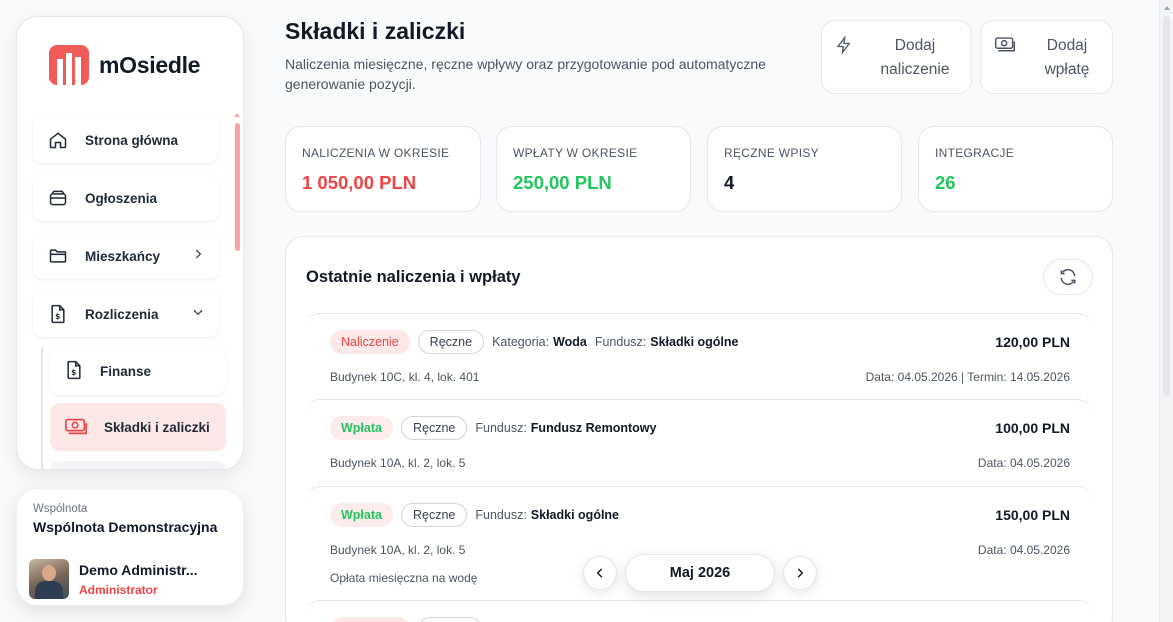  Describe the element at coordinates (915, 45) in the screenshot. I see `add-charge-label-line1: Dodaj` at that location.